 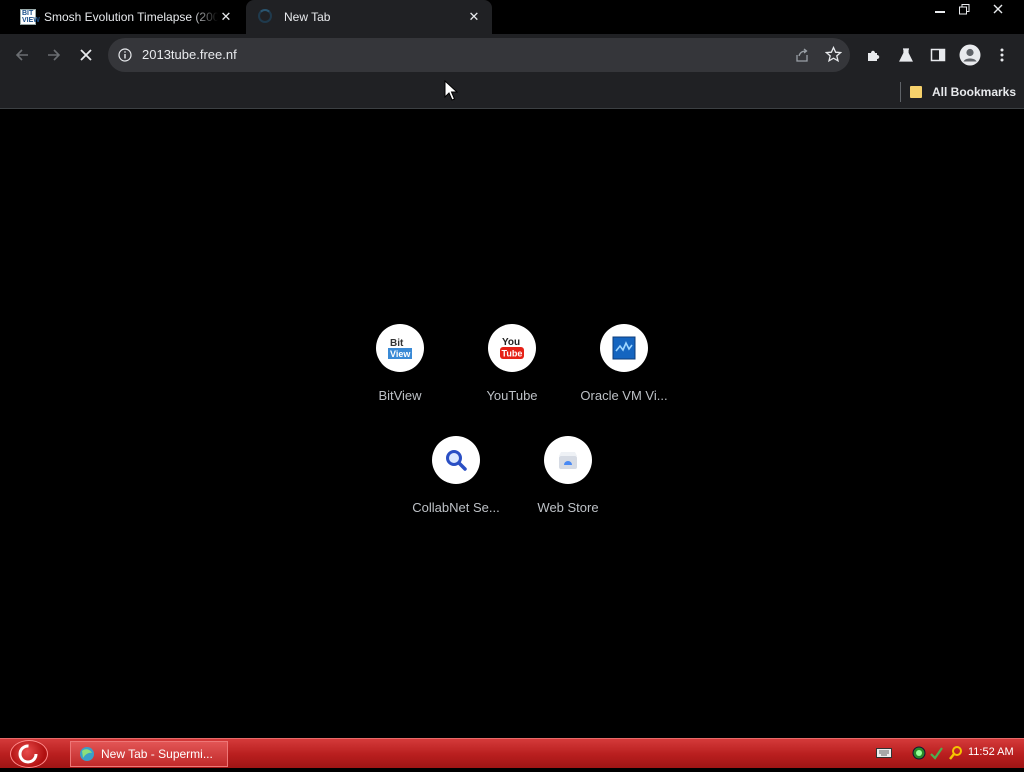 I want to click on info-icon, so click(x=125, y=55).